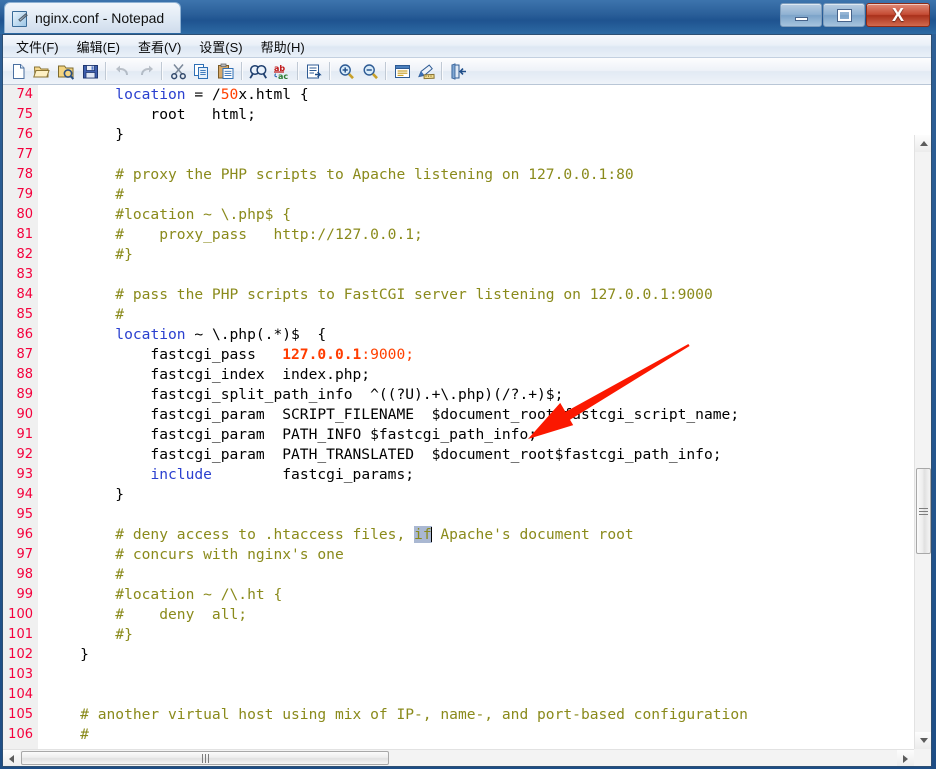  Describe the element at coordinates (258, 71) in the screenshot. I see `find-icon` at that location.